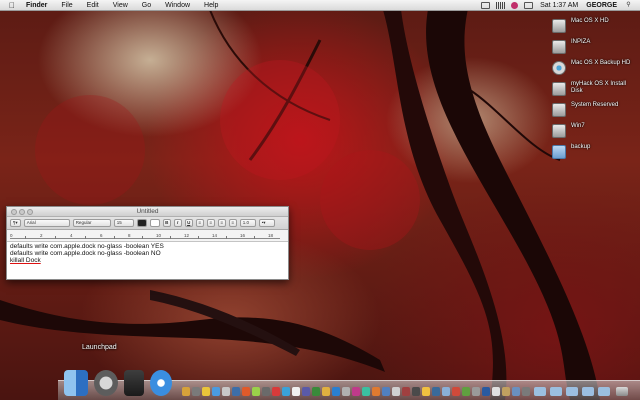 This screenshot has height=400, width=640. Describe the element at coordinates (134, 383) in the screenshot. I see `dashboard-icon` at that location.